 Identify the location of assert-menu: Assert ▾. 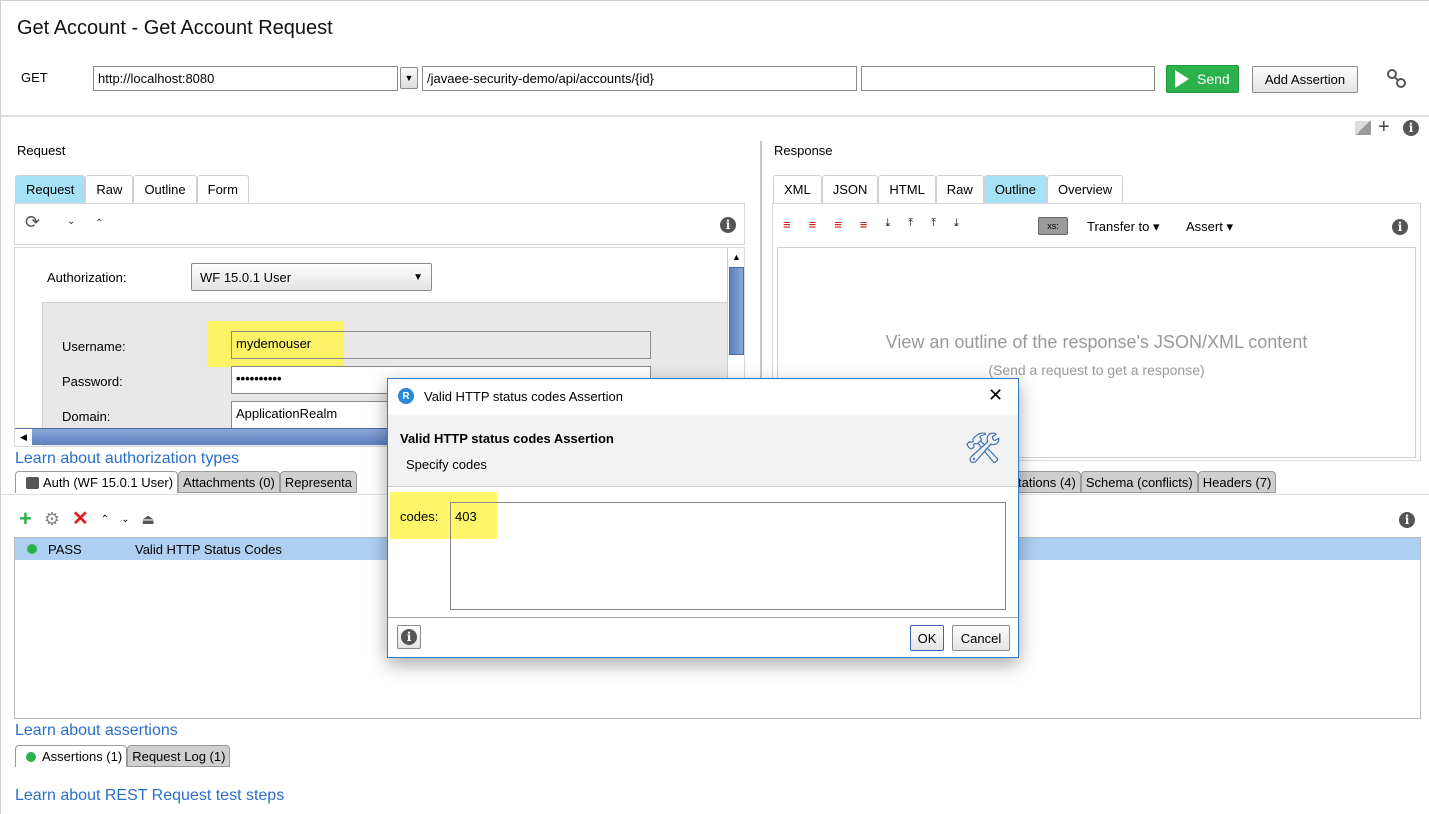
(1209, 227).